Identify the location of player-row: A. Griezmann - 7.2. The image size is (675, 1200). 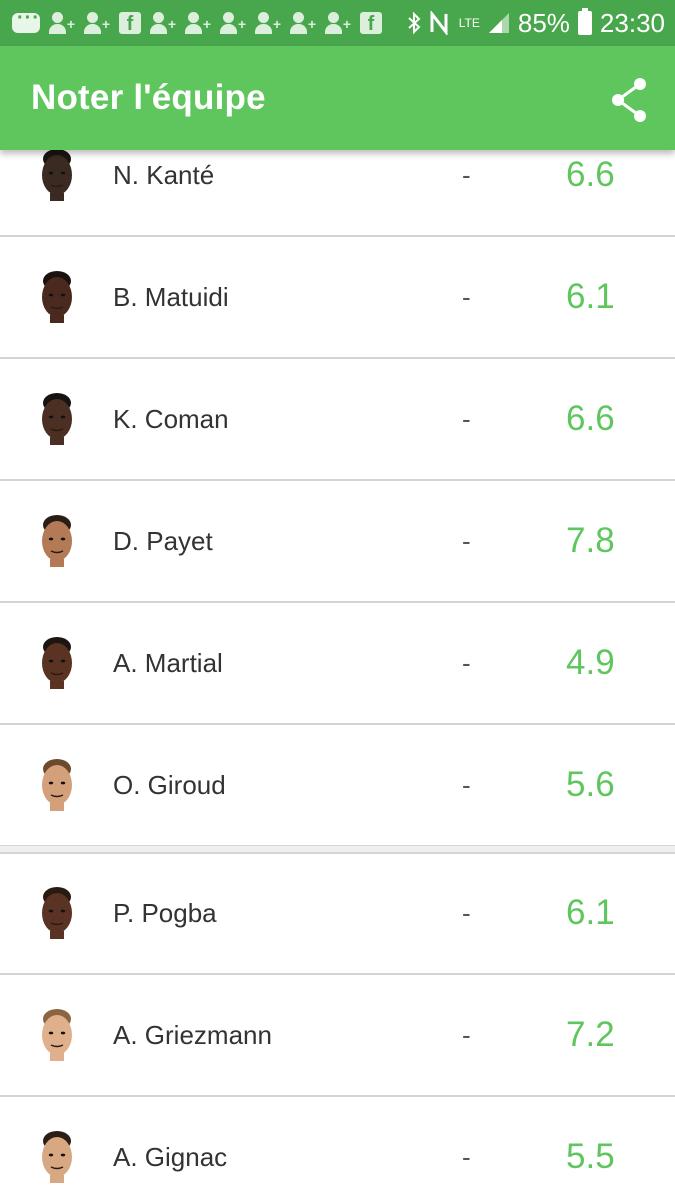
(337, 1036).